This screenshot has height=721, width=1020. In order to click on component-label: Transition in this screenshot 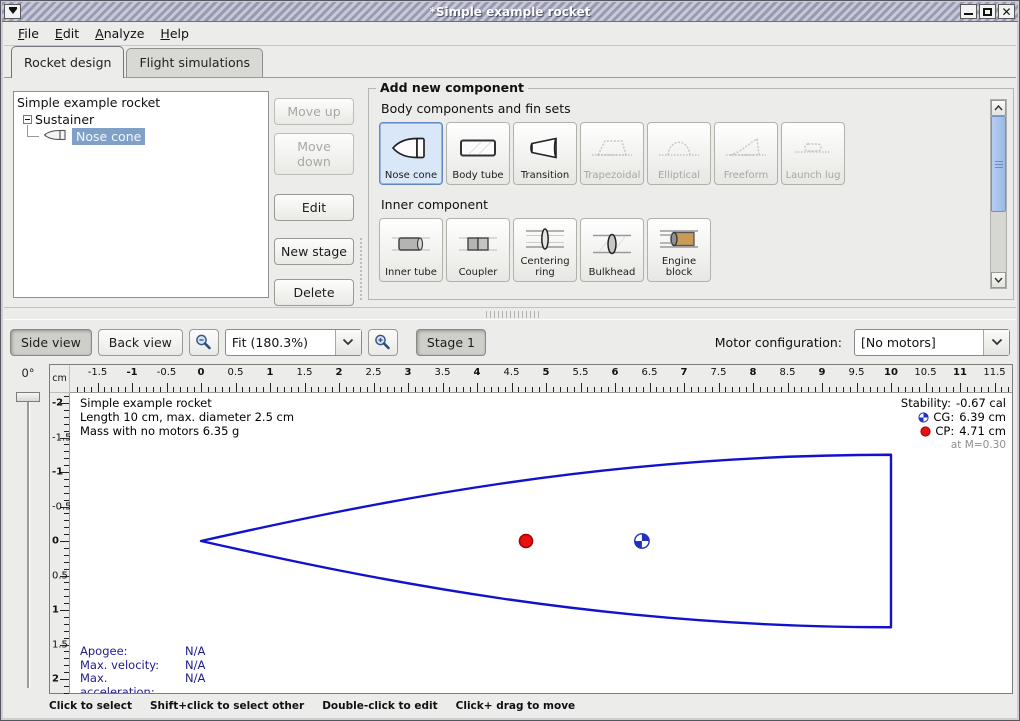, I will do `click(545, 175)`.